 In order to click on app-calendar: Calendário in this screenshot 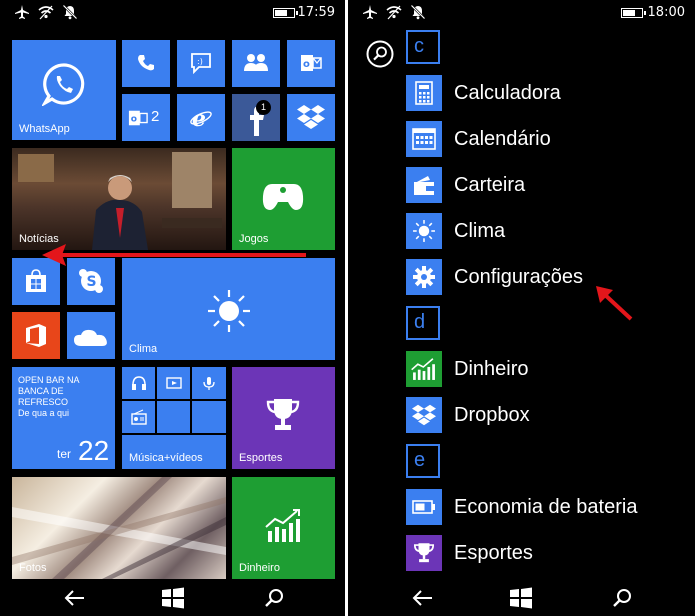, I will do `click(546, 139)`.